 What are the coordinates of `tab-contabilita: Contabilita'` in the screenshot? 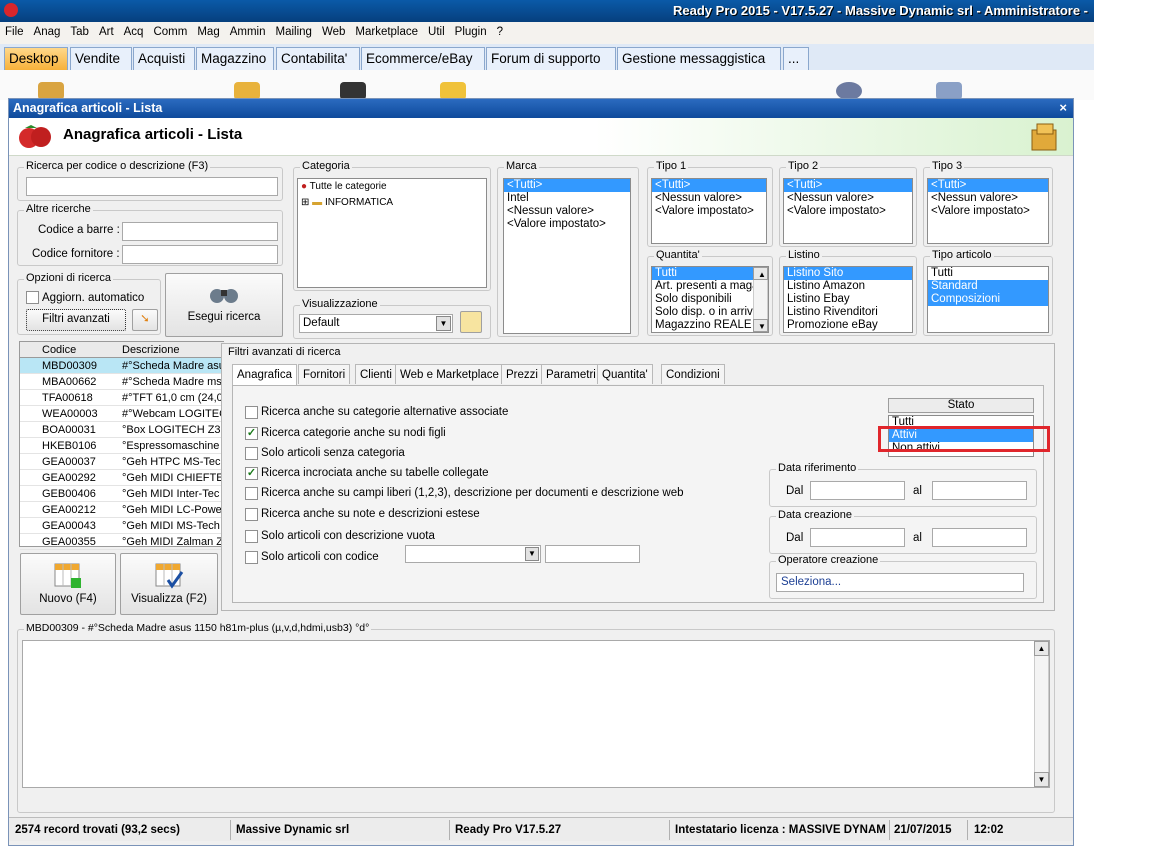 It's located at (318, 58).